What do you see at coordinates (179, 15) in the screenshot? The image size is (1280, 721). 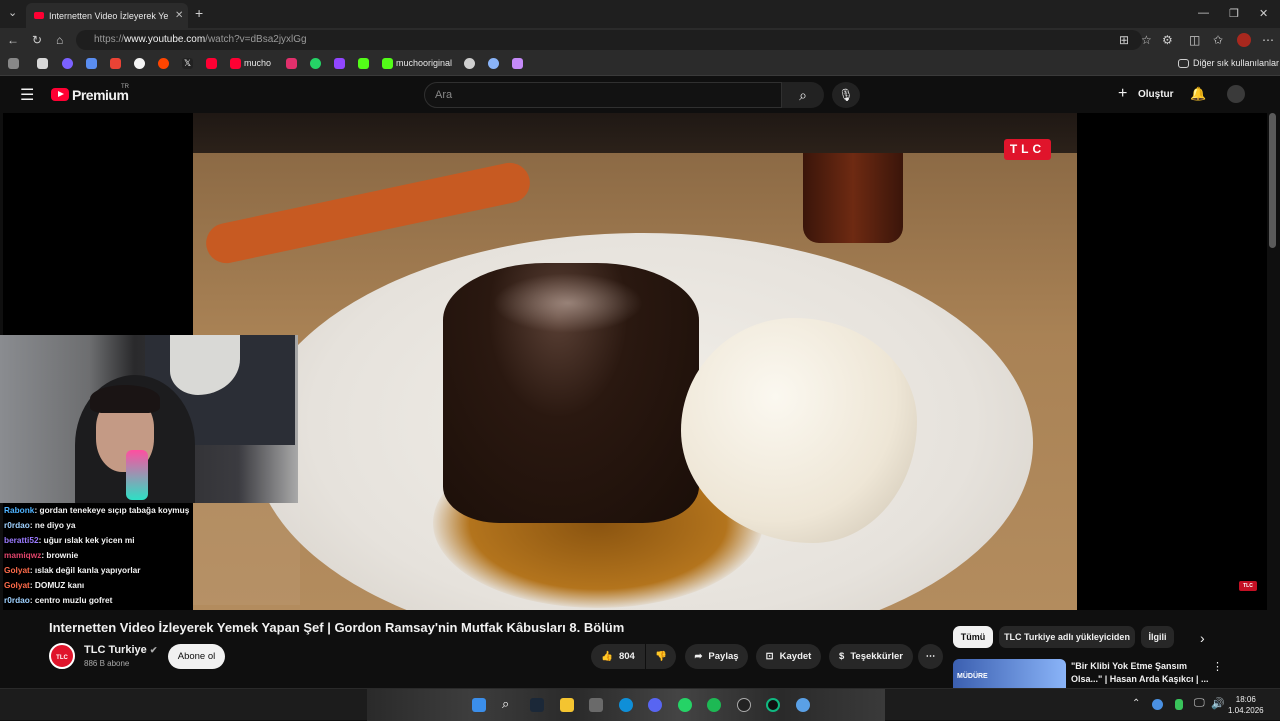 I see `tab-close-icon: ✕` at bounding box center [179, 15].